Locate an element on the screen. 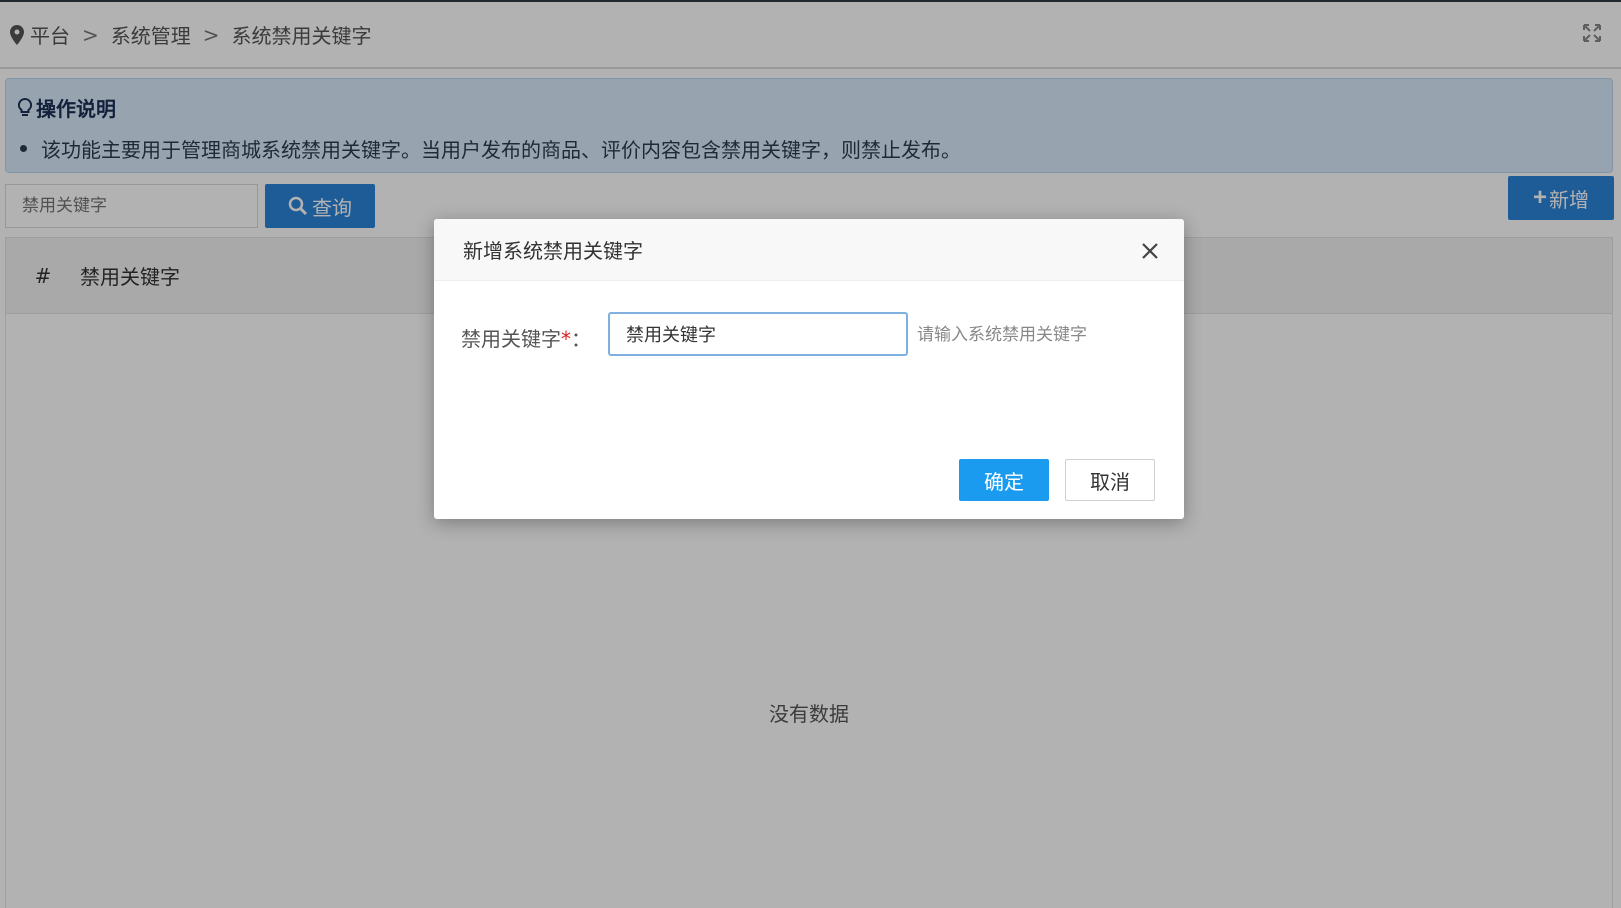 This screenshot has width=1621, height=908. dialog-header: 新增系统禁用关键字 is located at coordinates (809, 250).